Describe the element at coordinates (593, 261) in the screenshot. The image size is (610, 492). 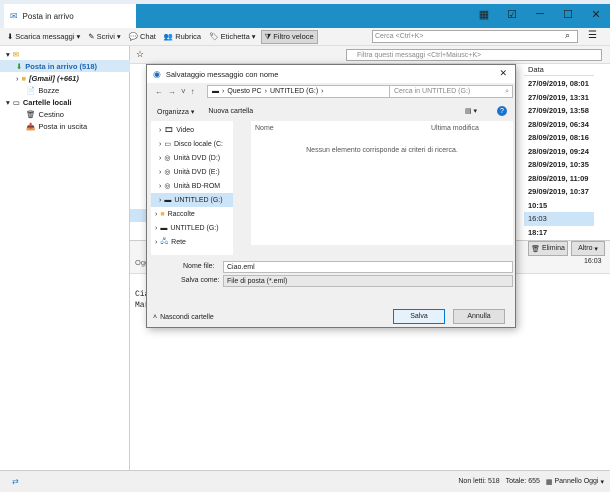
I see `message-time: 16:03` at that location.